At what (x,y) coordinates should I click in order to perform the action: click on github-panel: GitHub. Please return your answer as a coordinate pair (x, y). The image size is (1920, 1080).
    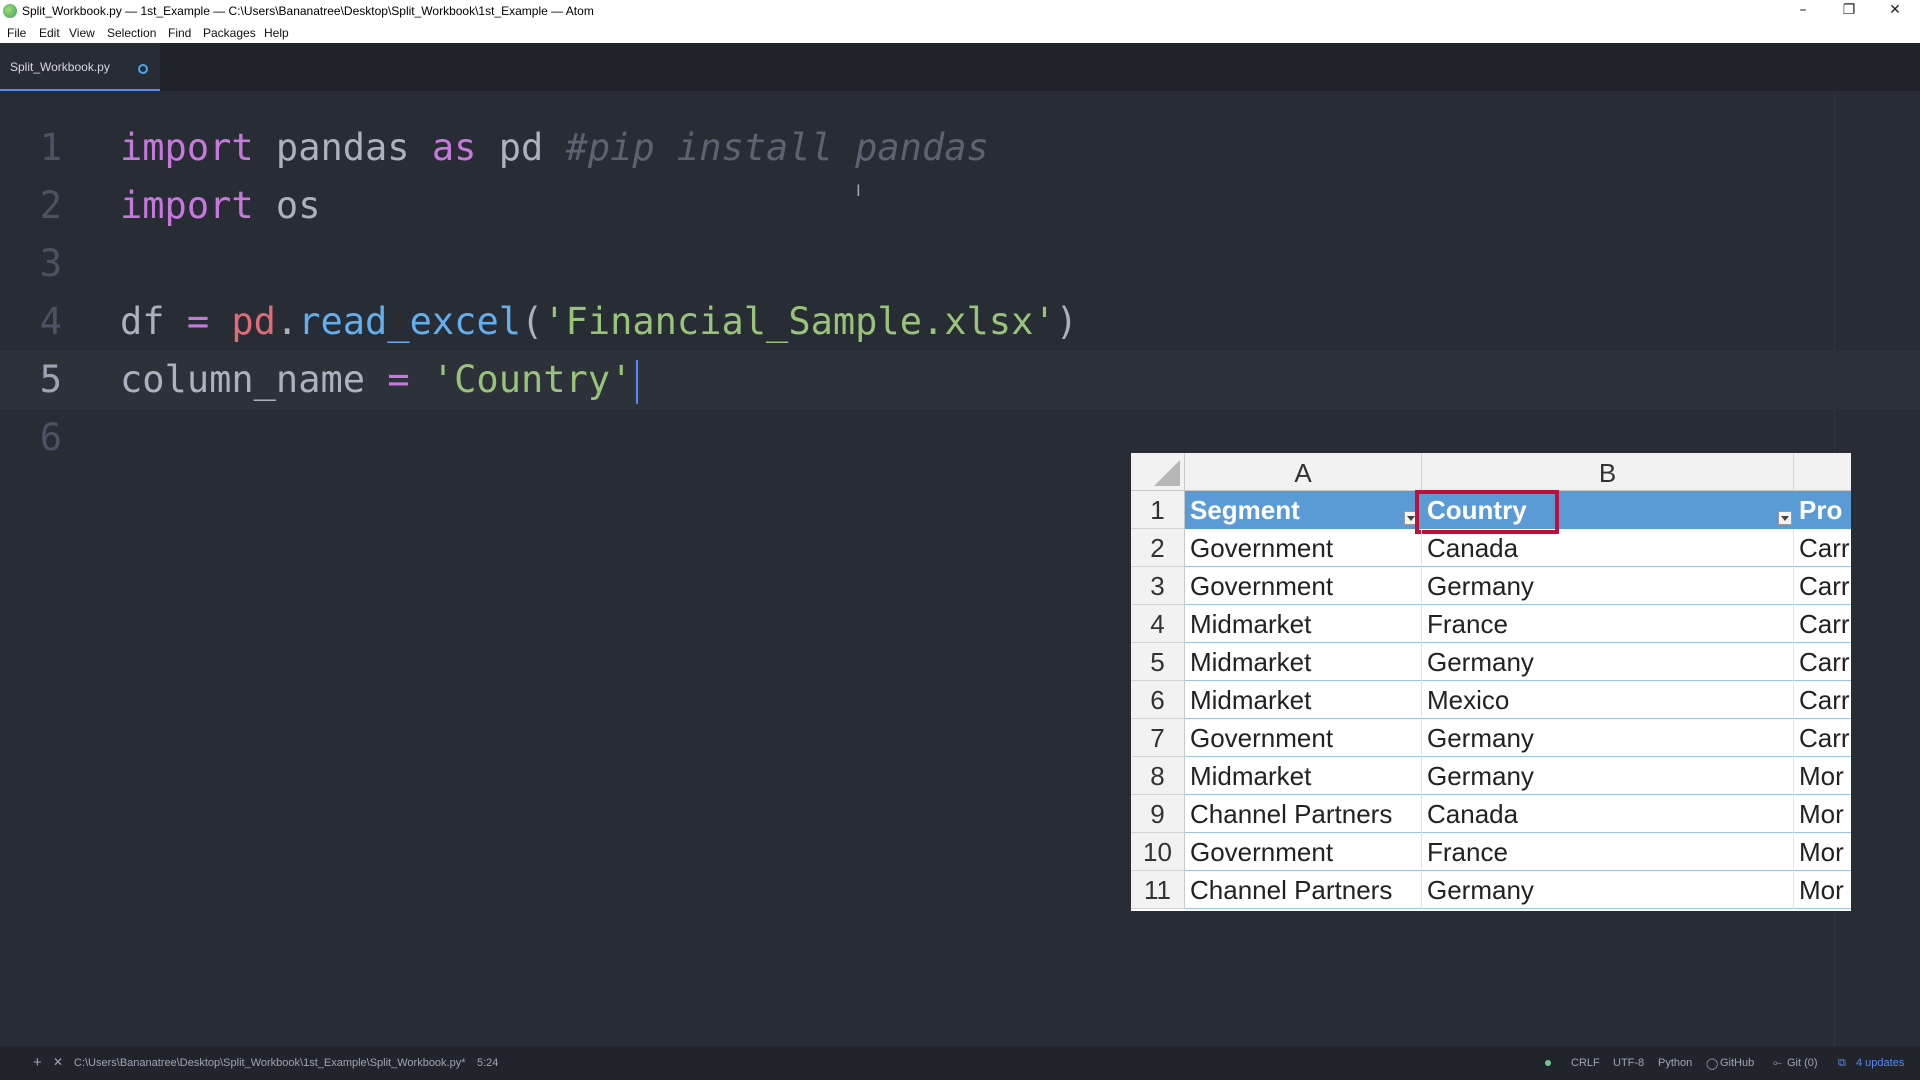
    Looking at the image, I should click on (1737, 1063).